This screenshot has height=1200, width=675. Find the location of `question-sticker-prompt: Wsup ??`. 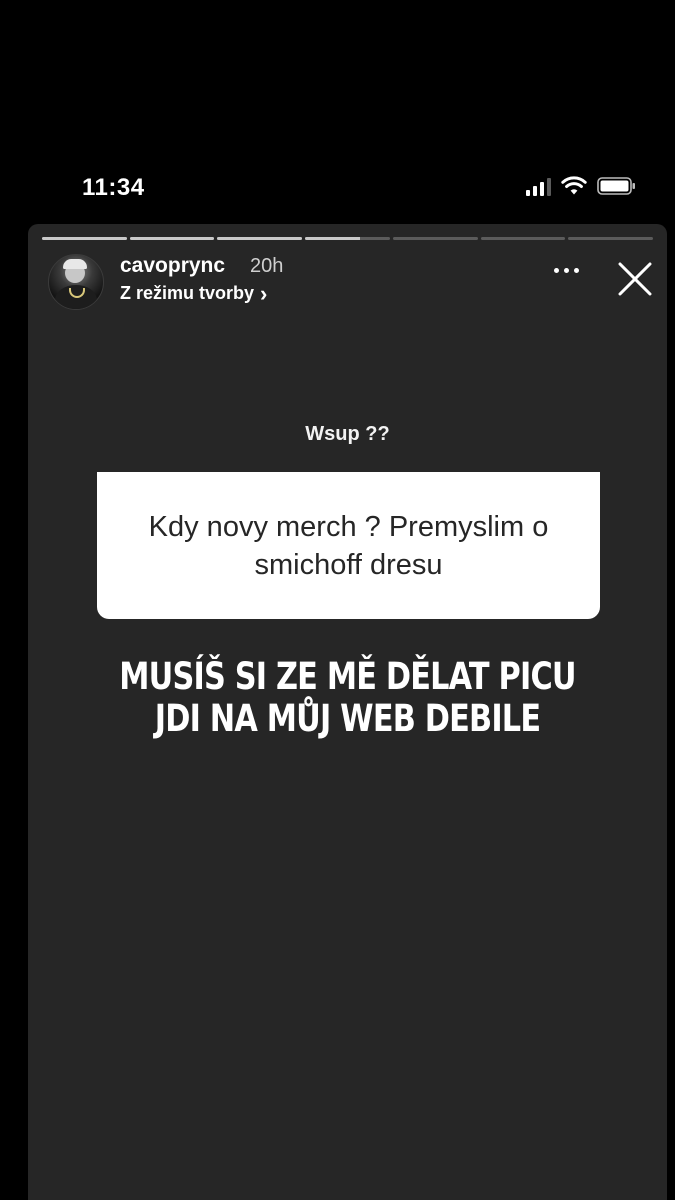

question-sticker-prompt: Wsup ?? is located at coordinates (347, 434).